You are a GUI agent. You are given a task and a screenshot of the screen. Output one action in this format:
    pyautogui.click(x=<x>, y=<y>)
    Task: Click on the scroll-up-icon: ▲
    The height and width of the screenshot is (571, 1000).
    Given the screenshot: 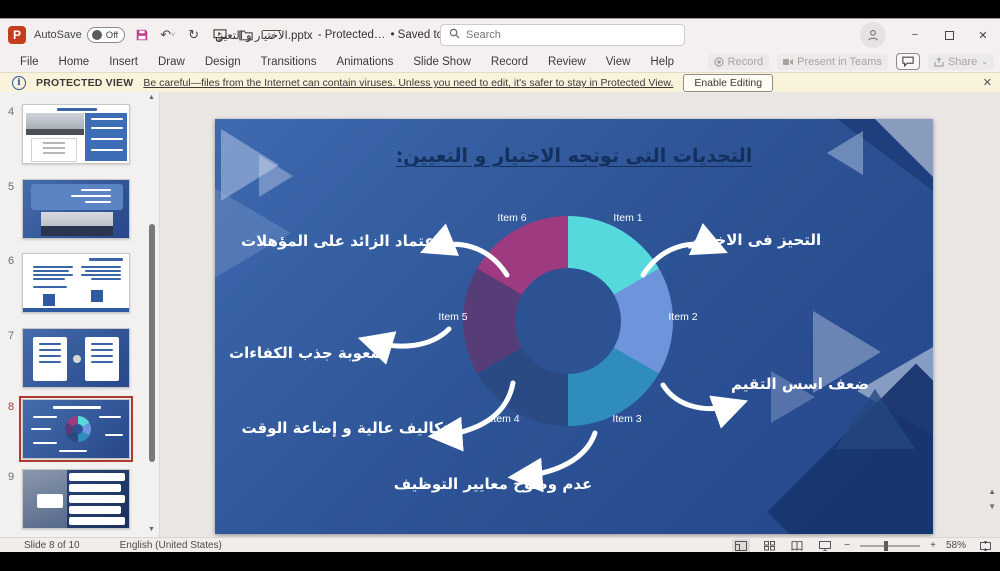 What is the action you would take?
    pyautogui.click(x=151, y=97)
    